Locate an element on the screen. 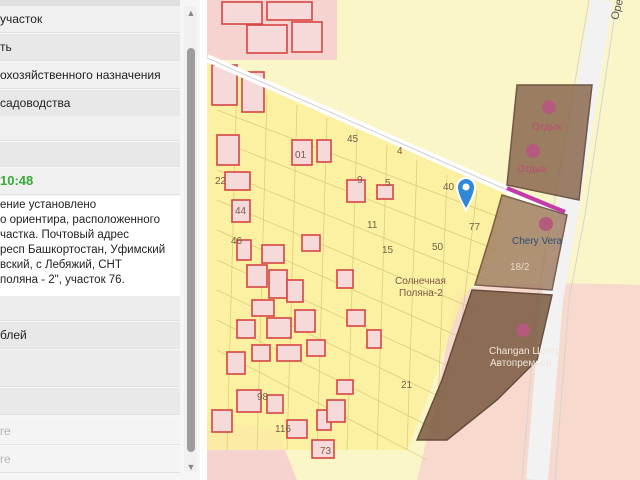 This screenshot has height=480, width=640. map-number-label: 21 is located at coordinates (407, 385).